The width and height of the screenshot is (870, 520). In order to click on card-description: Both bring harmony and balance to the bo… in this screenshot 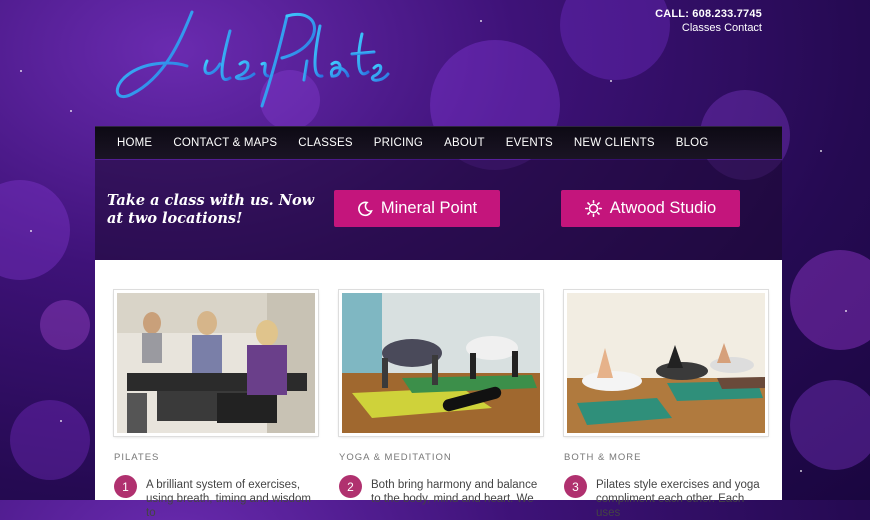, I will do `click(454, 492)`.